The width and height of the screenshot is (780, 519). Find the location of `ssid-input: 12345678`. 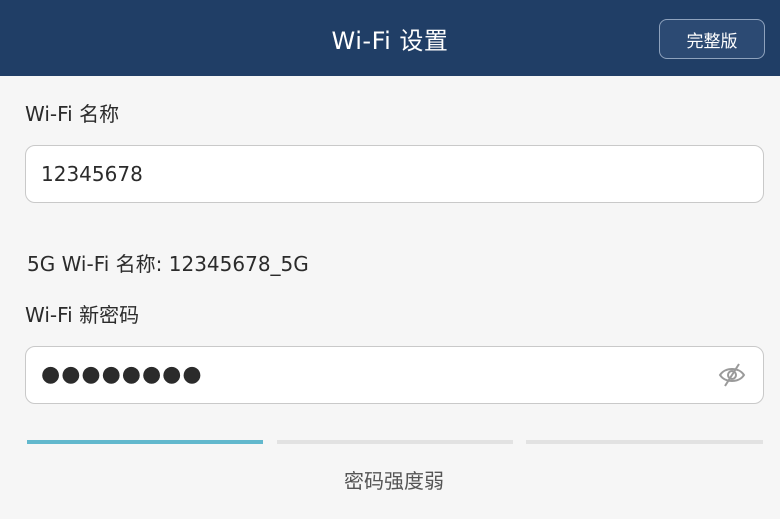

ssid-input: 12345678 is located at coordinates (394, 174).